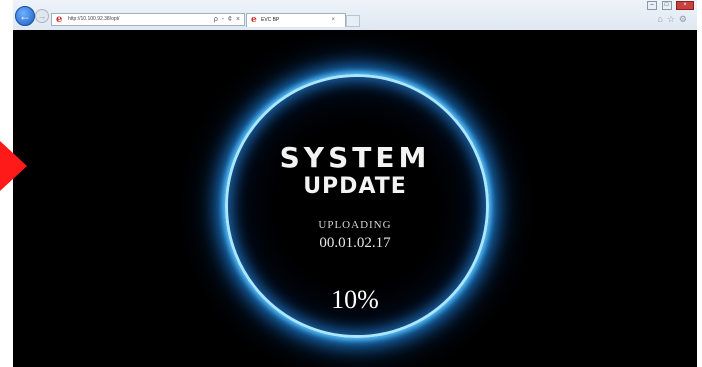 This screenshot has height=367, width=702. I want to click on minimize-icon: –, so click(652, 5).